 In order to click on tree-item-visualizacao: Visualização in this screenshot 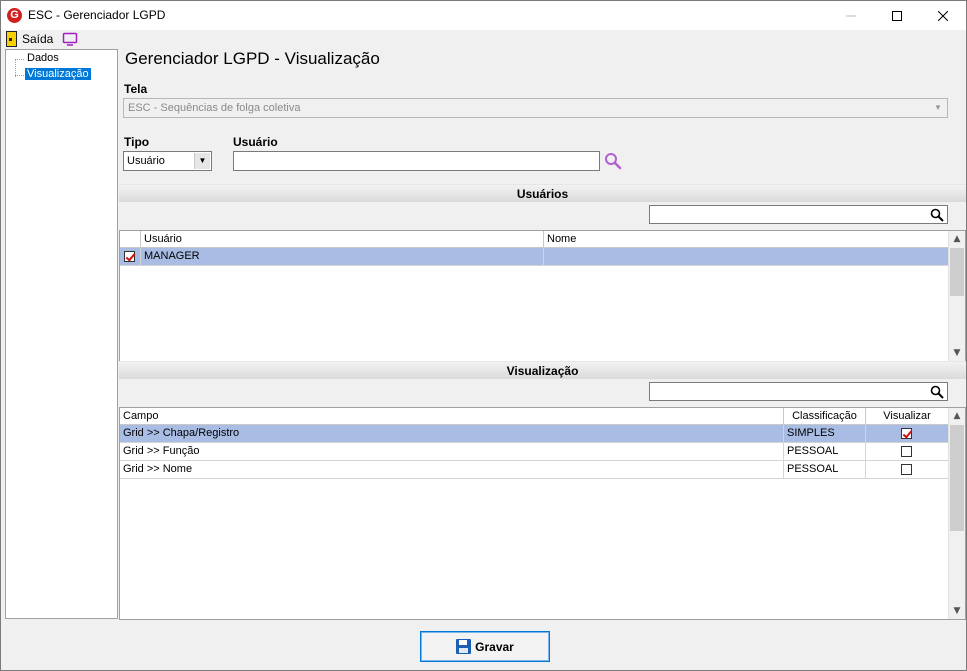, I will do `click(53, 75)`.